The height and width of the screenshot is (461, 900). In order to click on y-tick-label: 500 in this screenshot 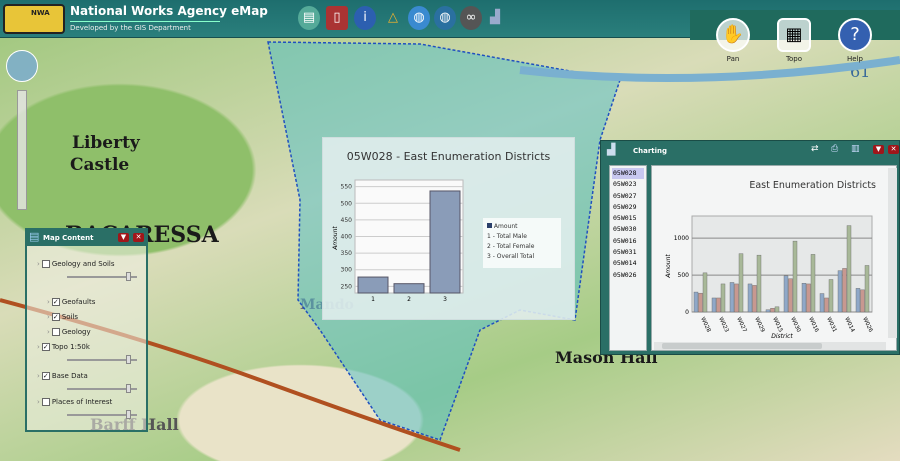, I will do `click(684, 275)`.